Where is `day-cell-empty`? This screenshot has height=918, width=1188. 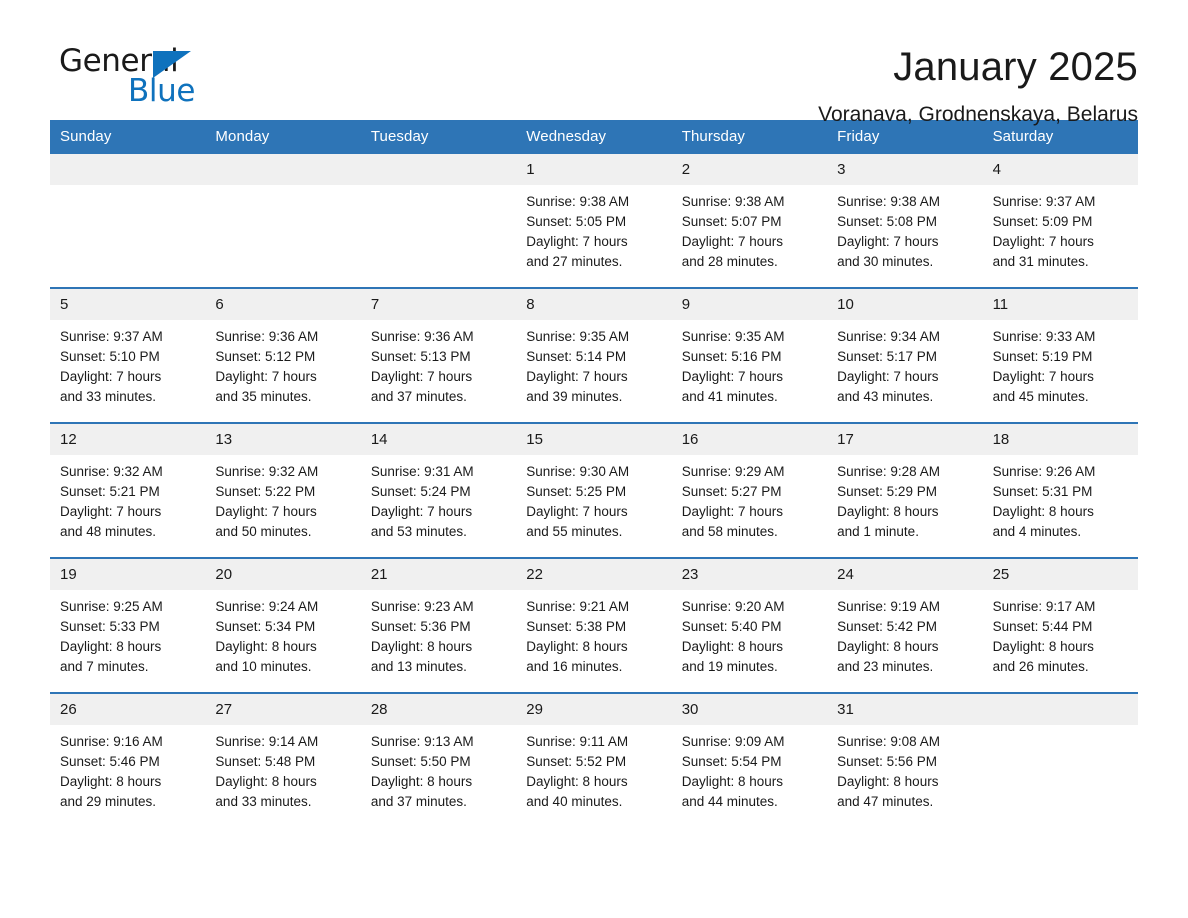
day-cell-empty is located at coordinates (1060, 760).